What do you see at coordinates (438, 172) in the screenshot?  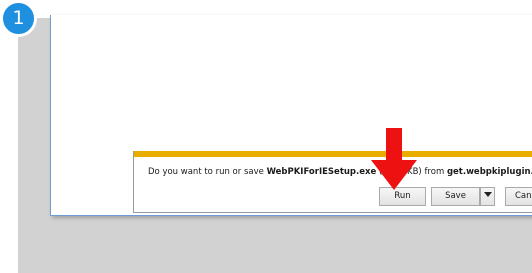 I see `message-suffix: om` at bounding box center [438, 172].